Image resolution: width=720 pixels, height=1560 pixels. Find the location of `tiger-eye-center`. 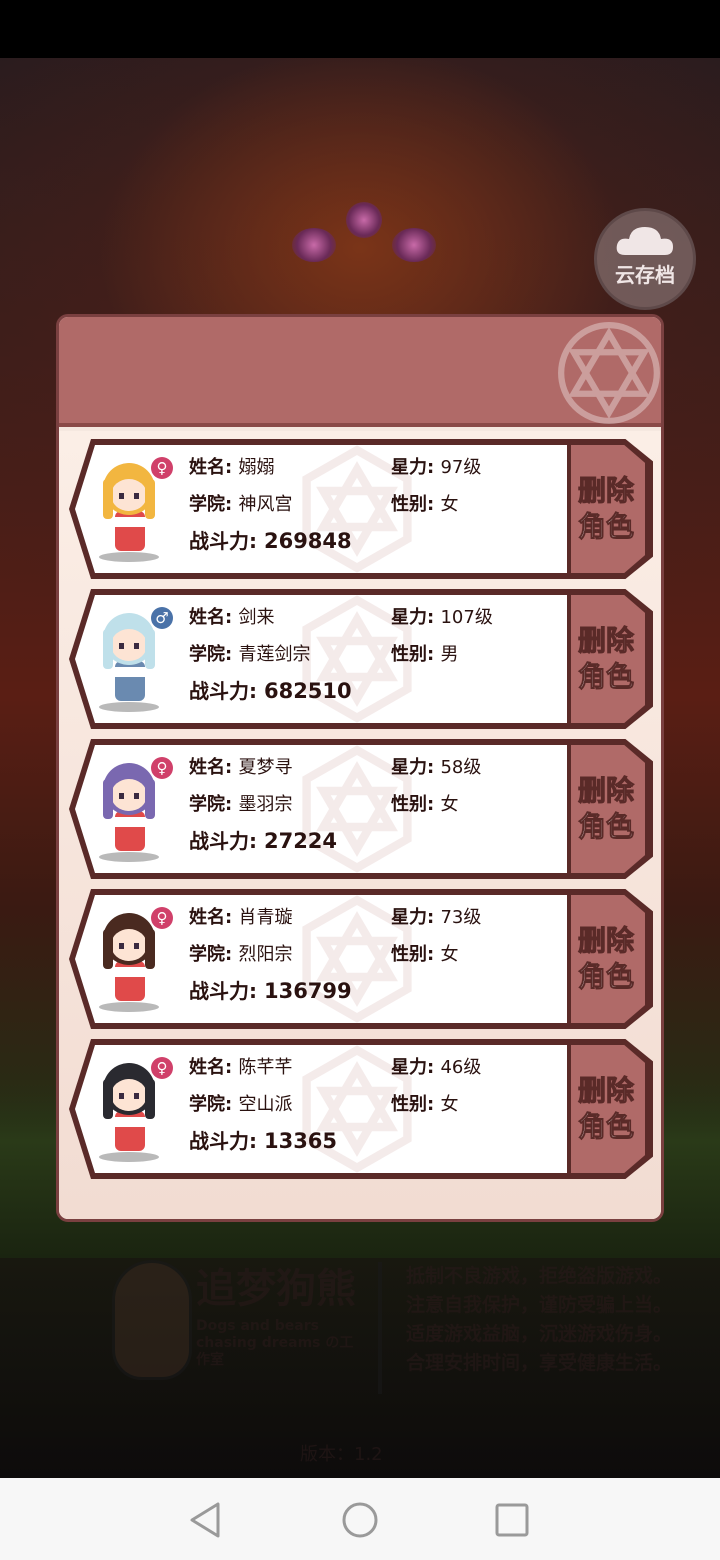

tiger-eye-center is located at coordinates (364, 220).